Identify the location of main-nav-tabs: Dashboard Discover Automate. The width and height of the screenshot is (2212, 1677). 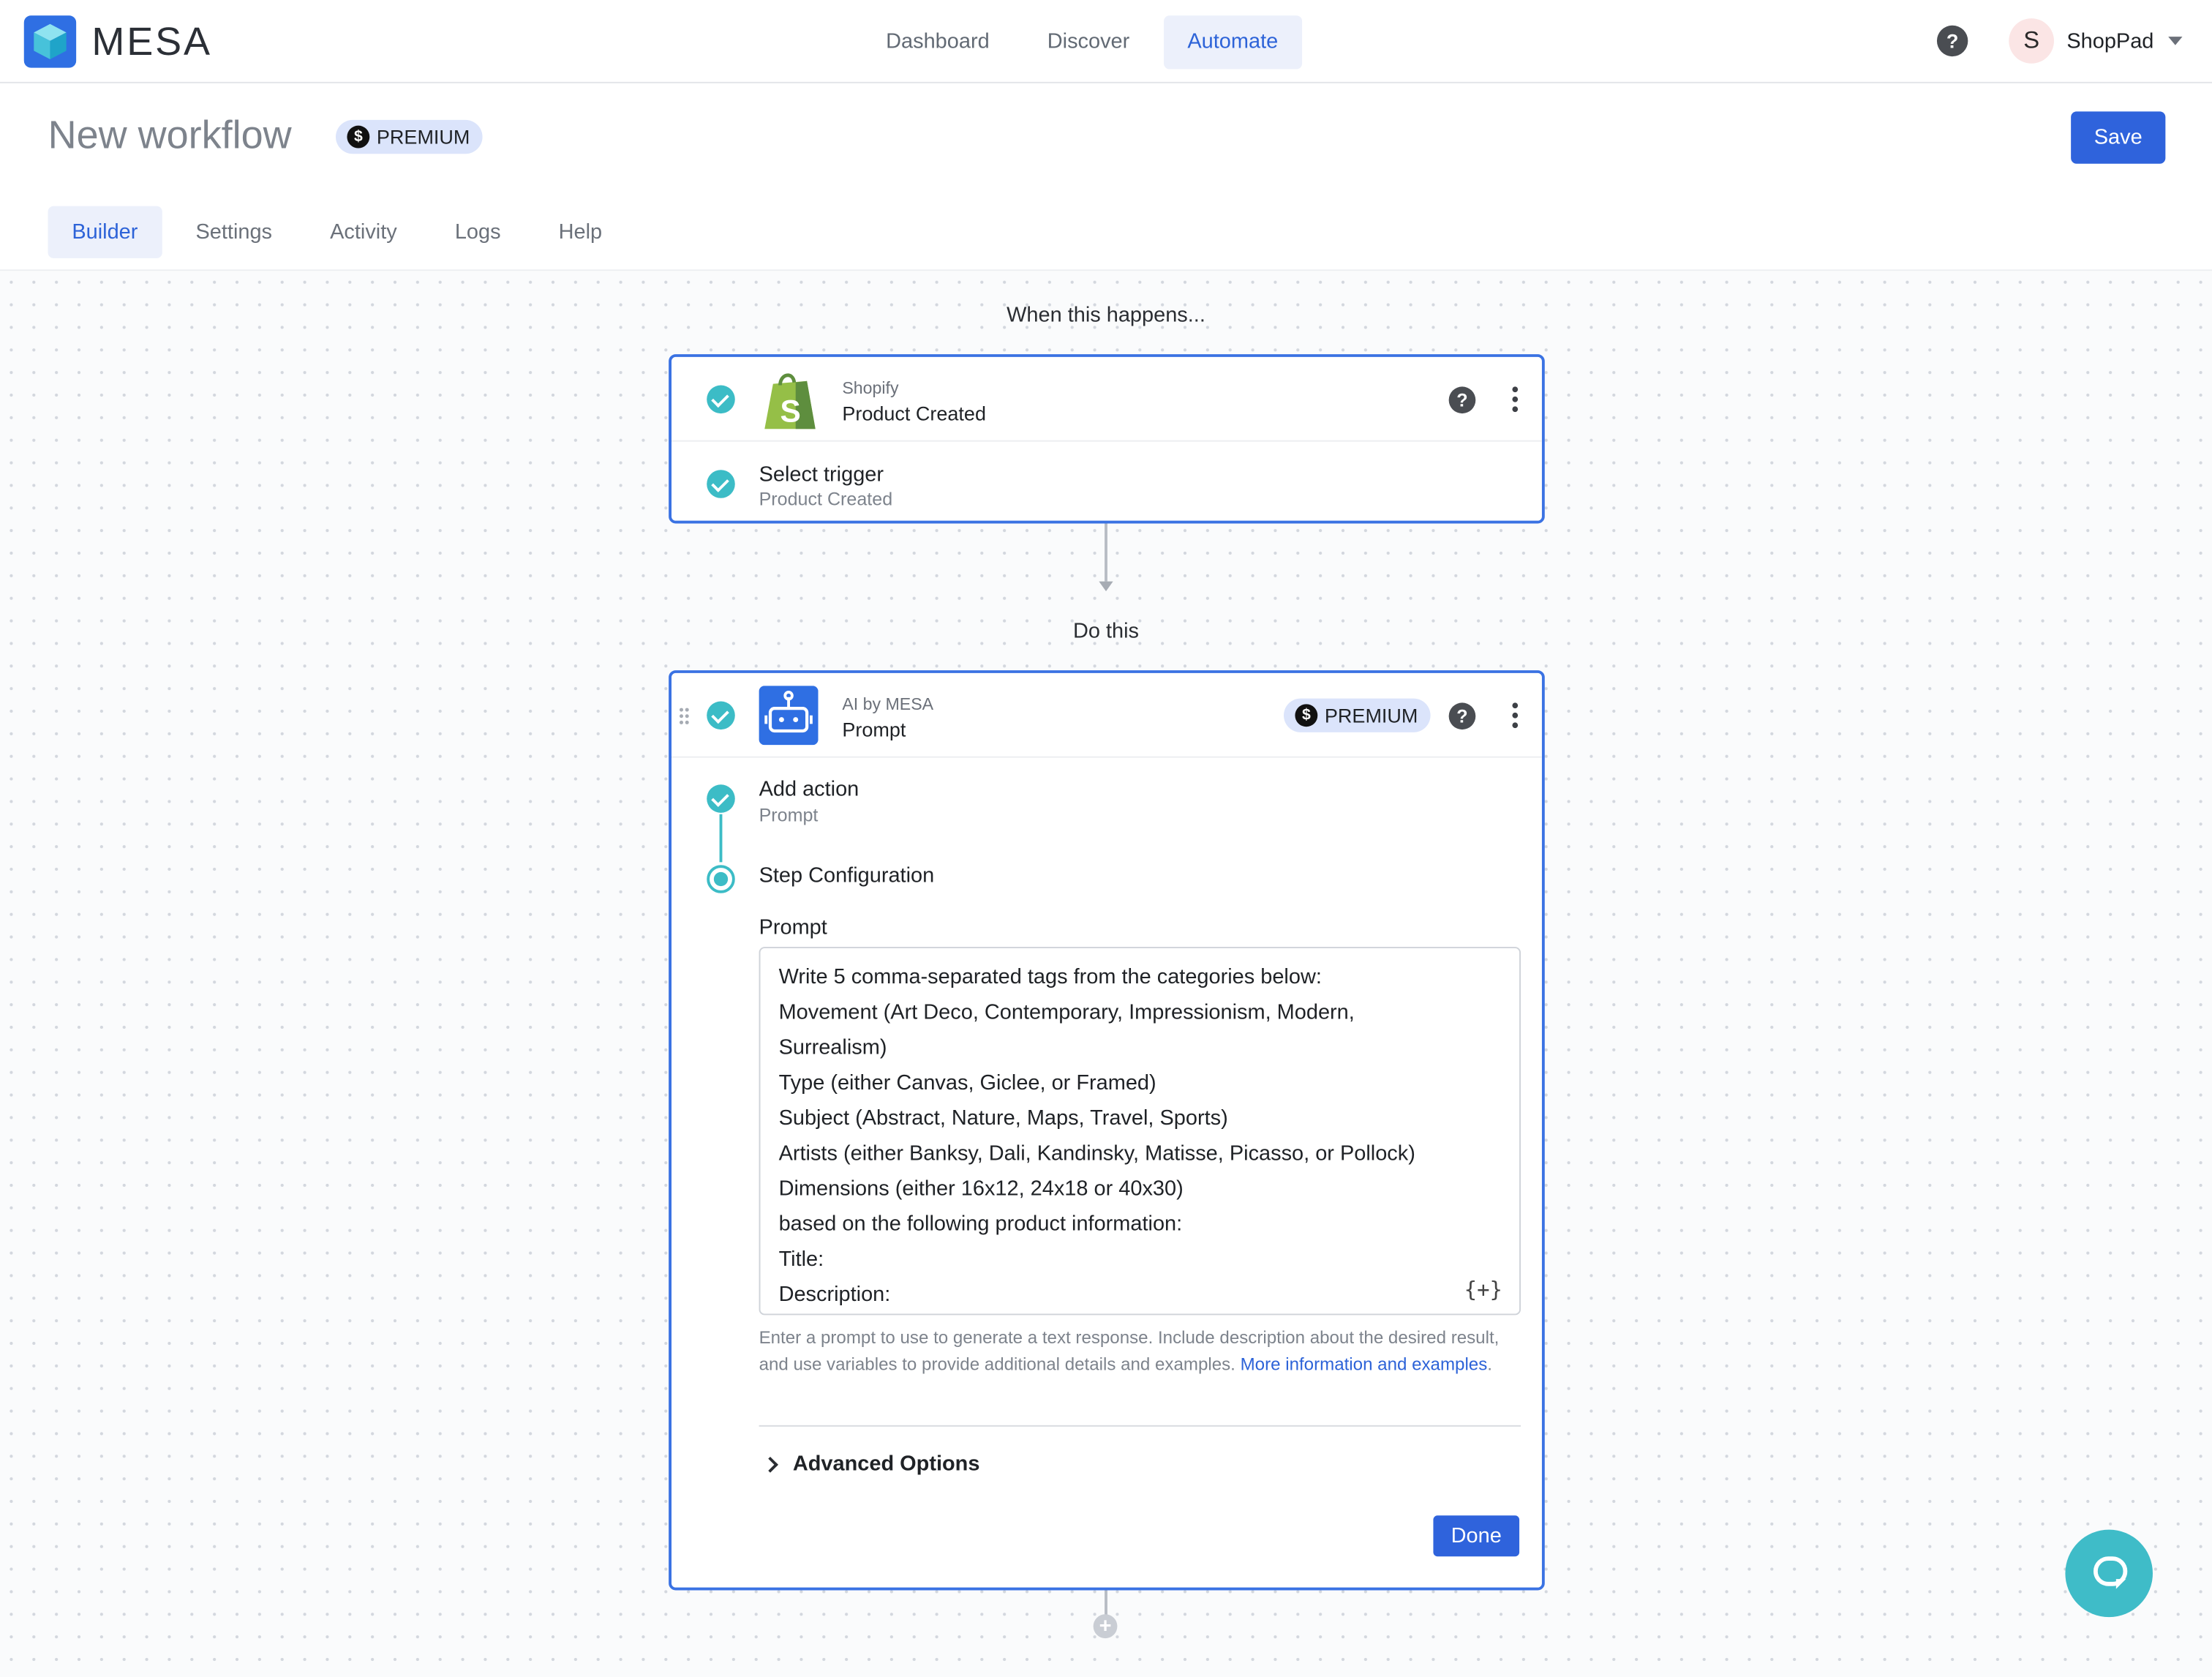
(1087, 42).